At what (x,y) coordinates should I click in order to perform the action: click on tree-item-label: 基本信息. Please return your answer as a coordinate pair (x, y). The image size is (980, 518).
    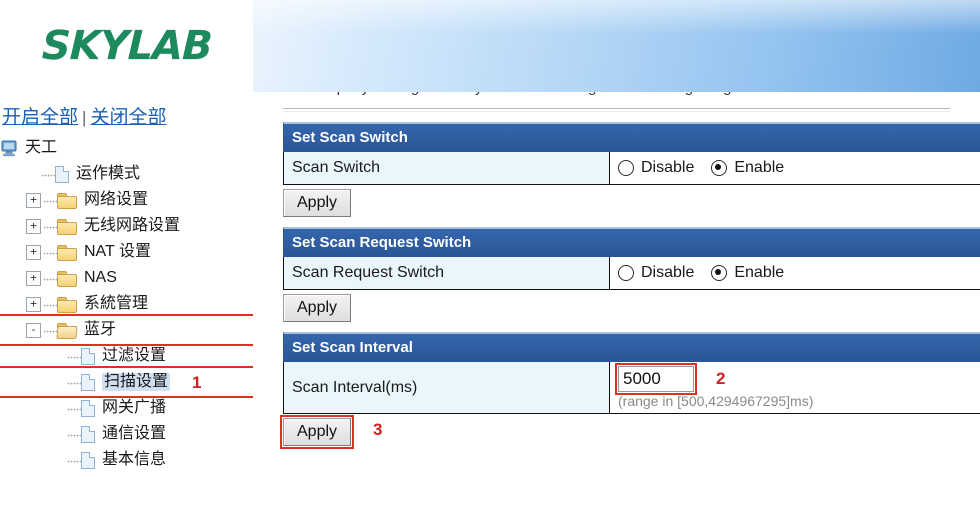
    Looking at the image, I should click on (134, 459).